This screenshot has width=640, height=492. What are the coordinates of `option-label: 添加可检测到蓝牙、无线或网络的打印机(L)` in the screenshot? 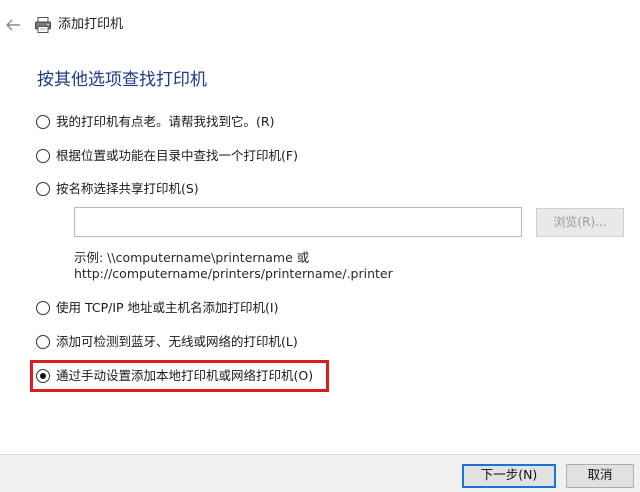 It's located at (177, 341).